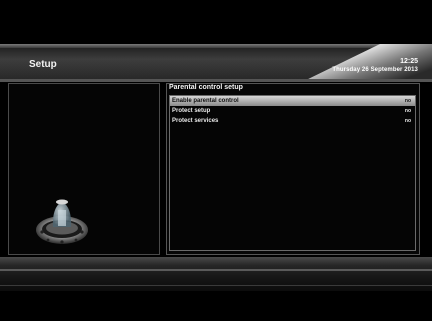  I want to click on panel-heading: Parental control setup, so click(206, 87).